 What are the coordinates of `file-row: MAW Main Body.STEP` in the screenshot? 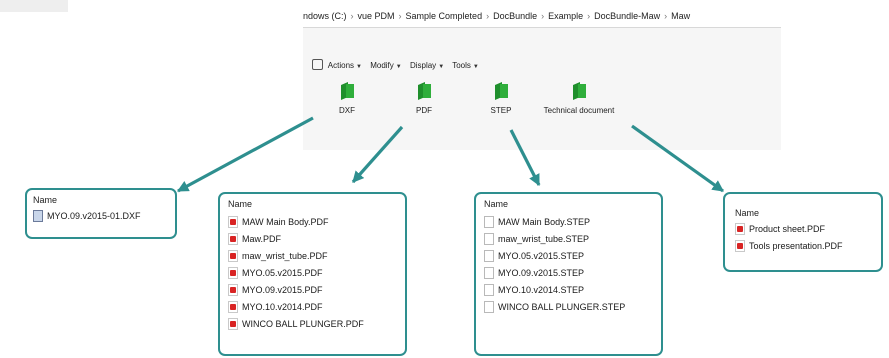 It's located at (572, 221).